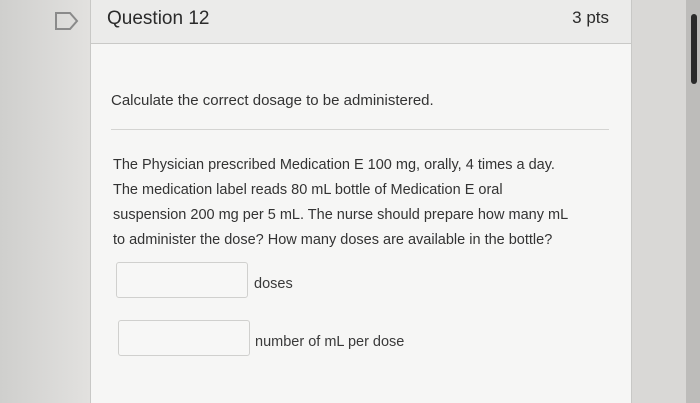 The width and height of the screenshot is (700, 403). What do you see at coordinates (67, 21) in the screenshot?
I see `flag-outline-icon` at bounding box center [67, 21].